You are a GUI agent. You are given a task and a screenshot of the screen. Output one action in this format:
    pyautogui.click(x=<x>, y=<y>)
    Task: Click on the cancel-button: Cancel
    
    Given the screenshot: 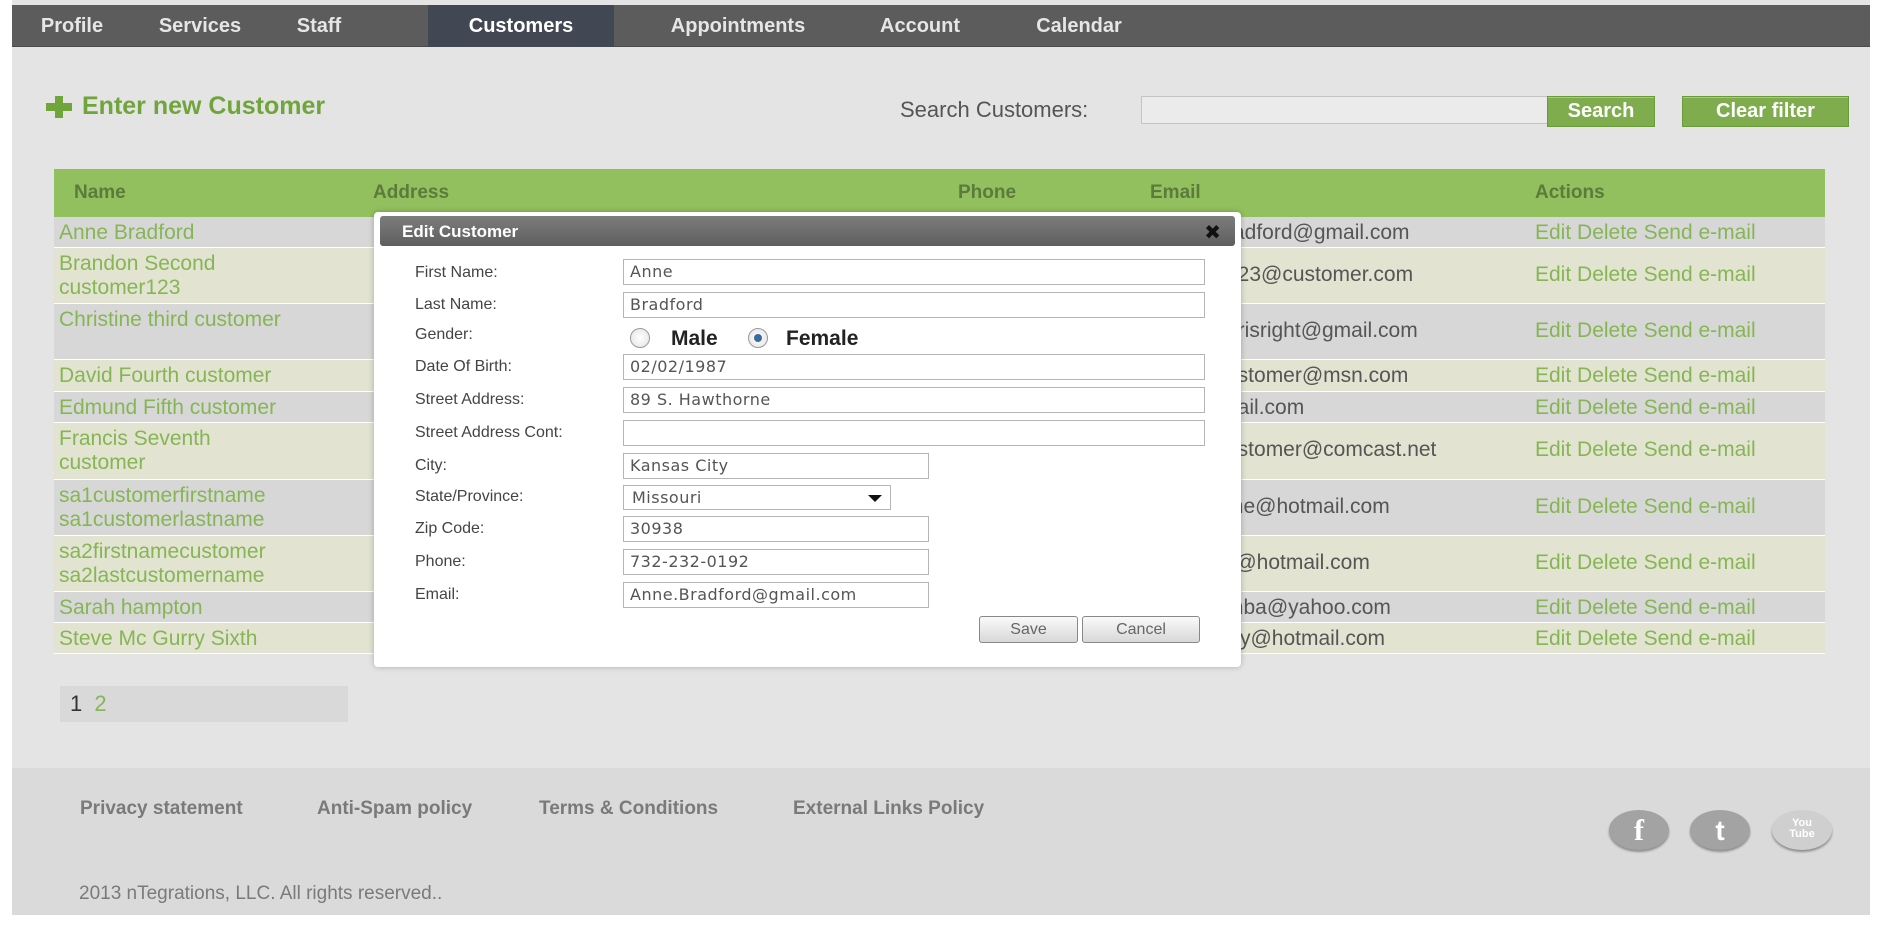 What is the action you would take?
    pyautogui.click(x=1141, y=629)
    